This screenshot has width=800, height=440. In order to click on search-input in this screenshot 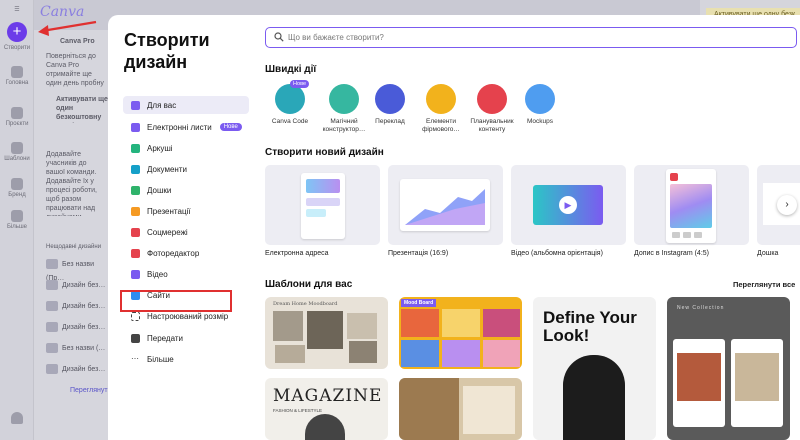, I will do `click(538, 37)`.